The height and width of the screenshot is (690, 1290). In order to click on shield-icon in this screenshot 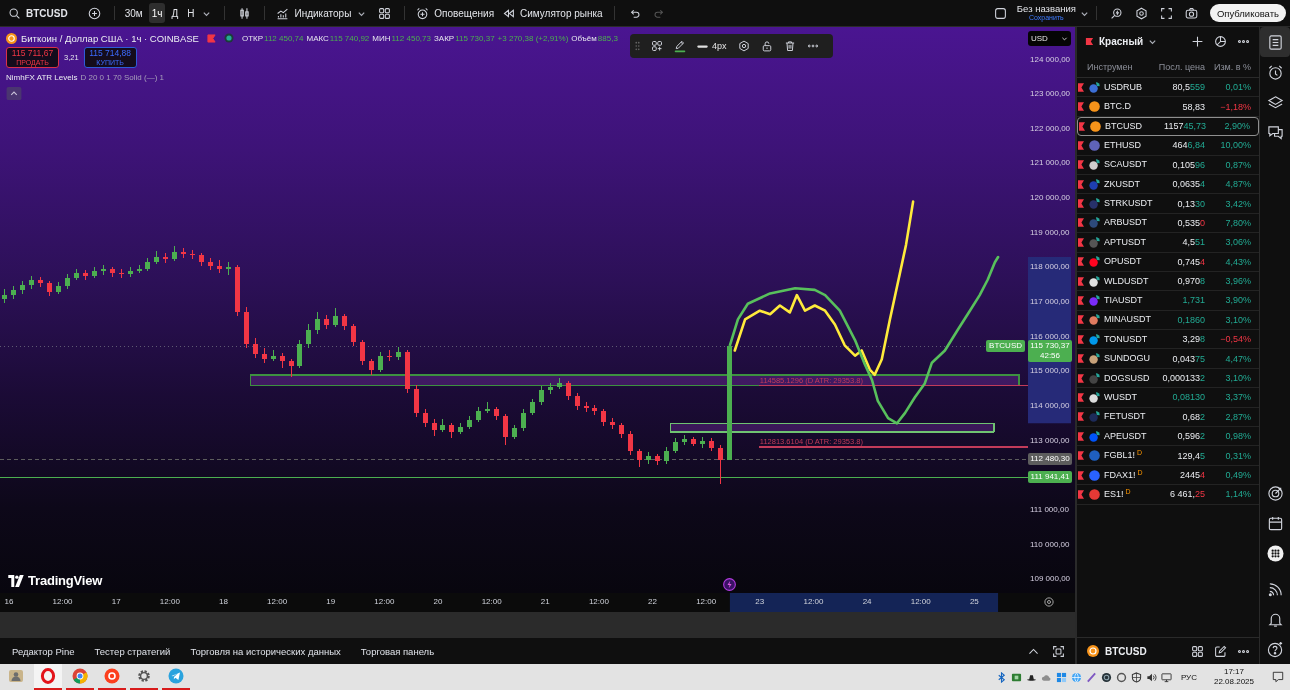, I will do `click(1136, 677)`.